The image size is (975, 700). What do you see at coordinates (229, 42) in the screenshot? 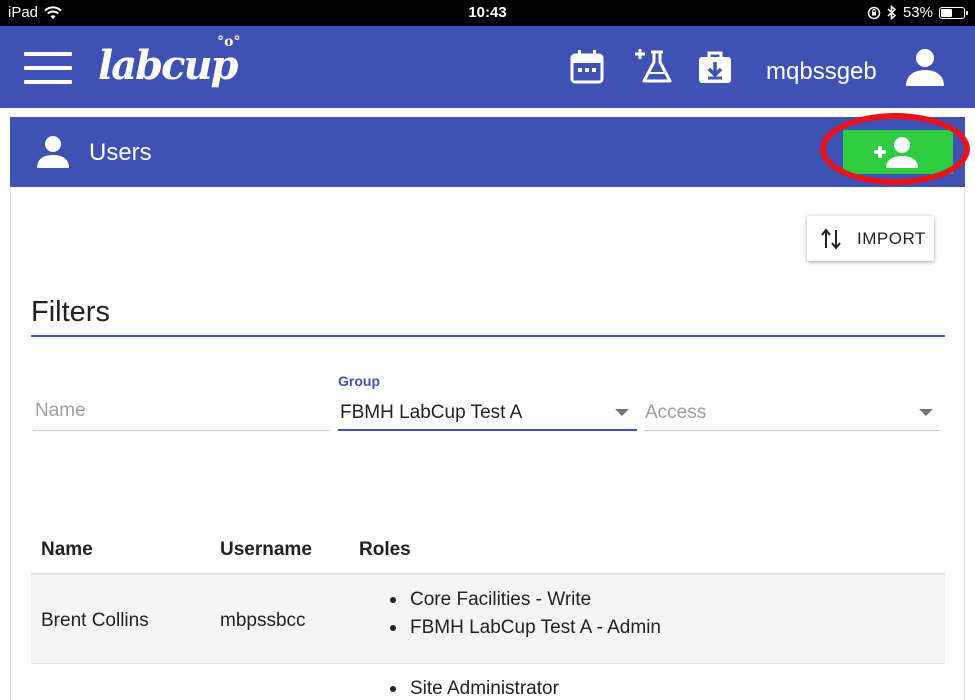
I see `logo-bubbles: °o°` at bounding box center [229, 42].